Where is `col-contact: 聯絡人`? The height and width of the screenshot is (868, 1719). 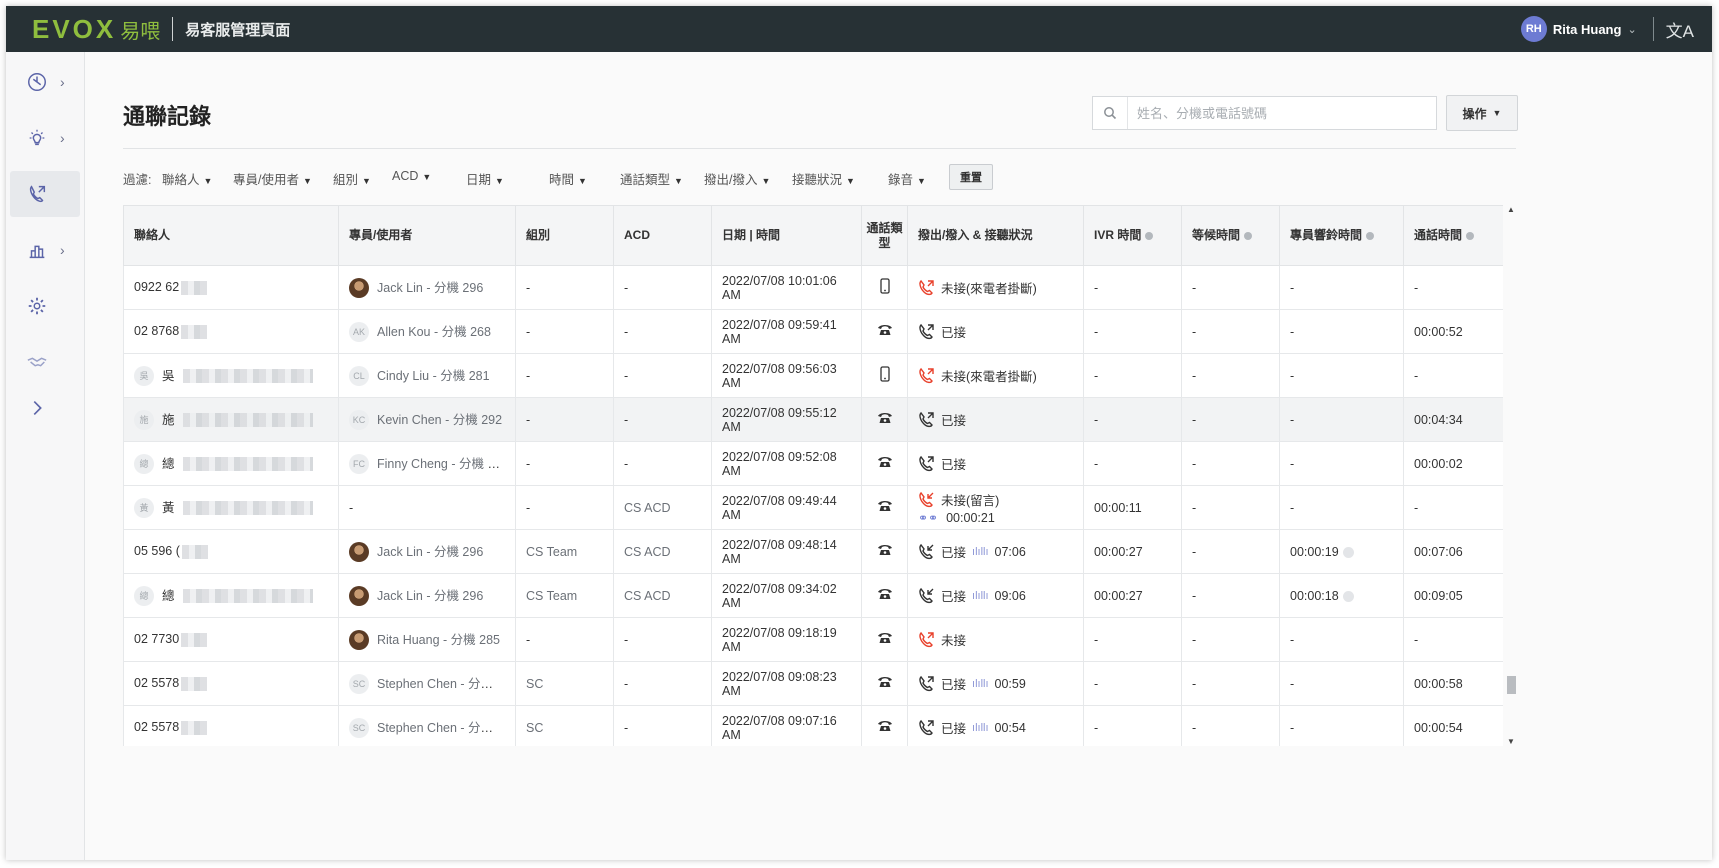 col-contact: 聯絡人 is located at coordinates (231, 235).